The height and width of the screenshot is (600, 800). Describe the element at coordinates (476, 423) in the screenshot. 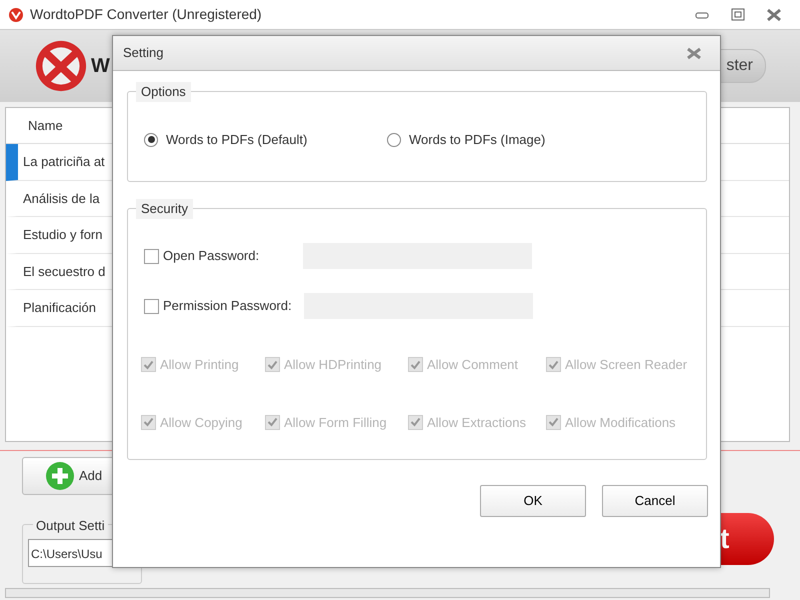

I see `checkbox-label: Allow Extractions` at that location.